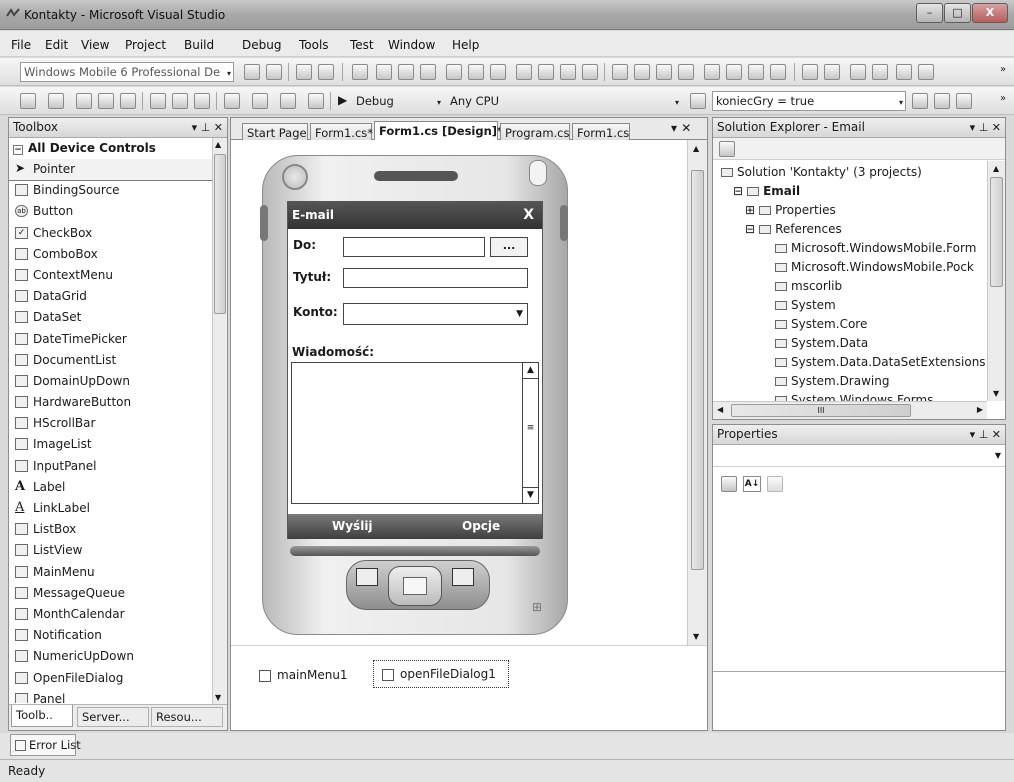 The image size is (1014, 782). What do you see at coordinates (980, 409) in the screenshot?
I see `scroll-right-icon: ▶` at bounding box center [980, 409].